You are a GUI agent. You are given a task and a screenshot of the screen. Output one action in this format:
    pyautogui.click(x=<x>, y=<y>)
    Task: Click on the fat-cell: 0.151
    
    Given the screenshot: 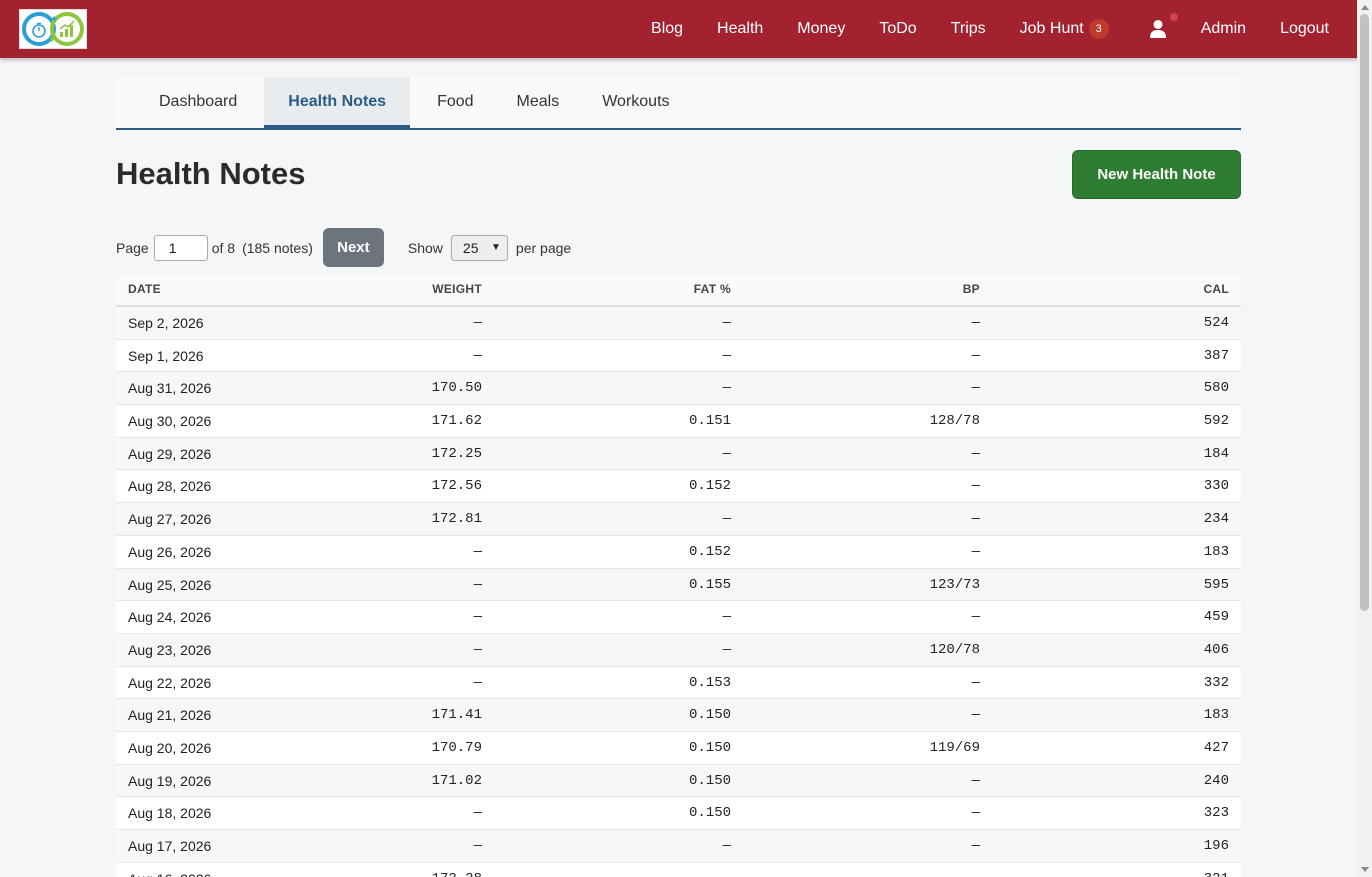 What is the action you would take?
    pyautogui.click(x=709, y=421)
    